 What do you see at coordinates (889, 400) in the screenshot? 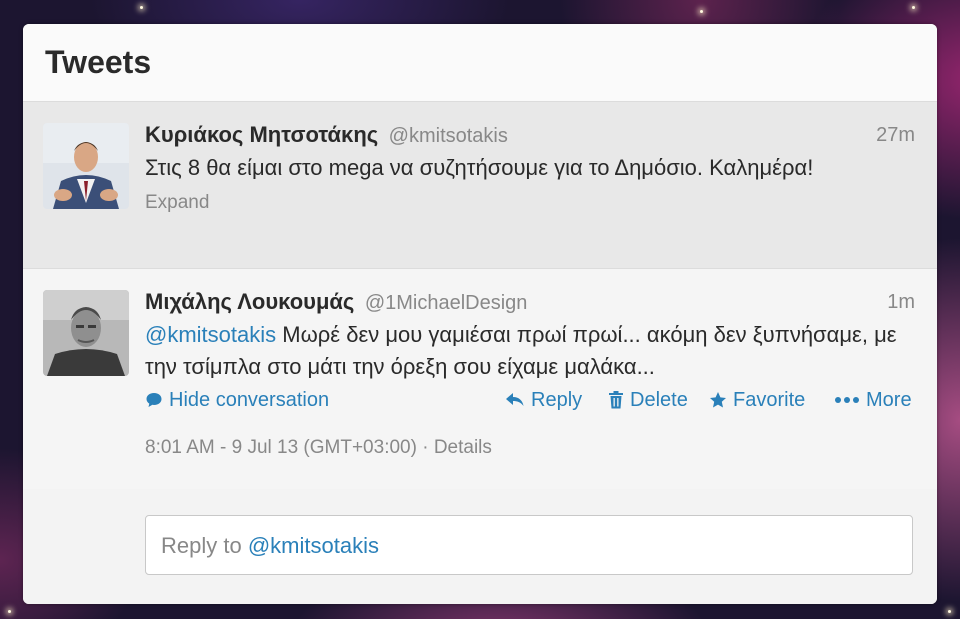
I see `more-label: More` at bounding box center [889, 400].